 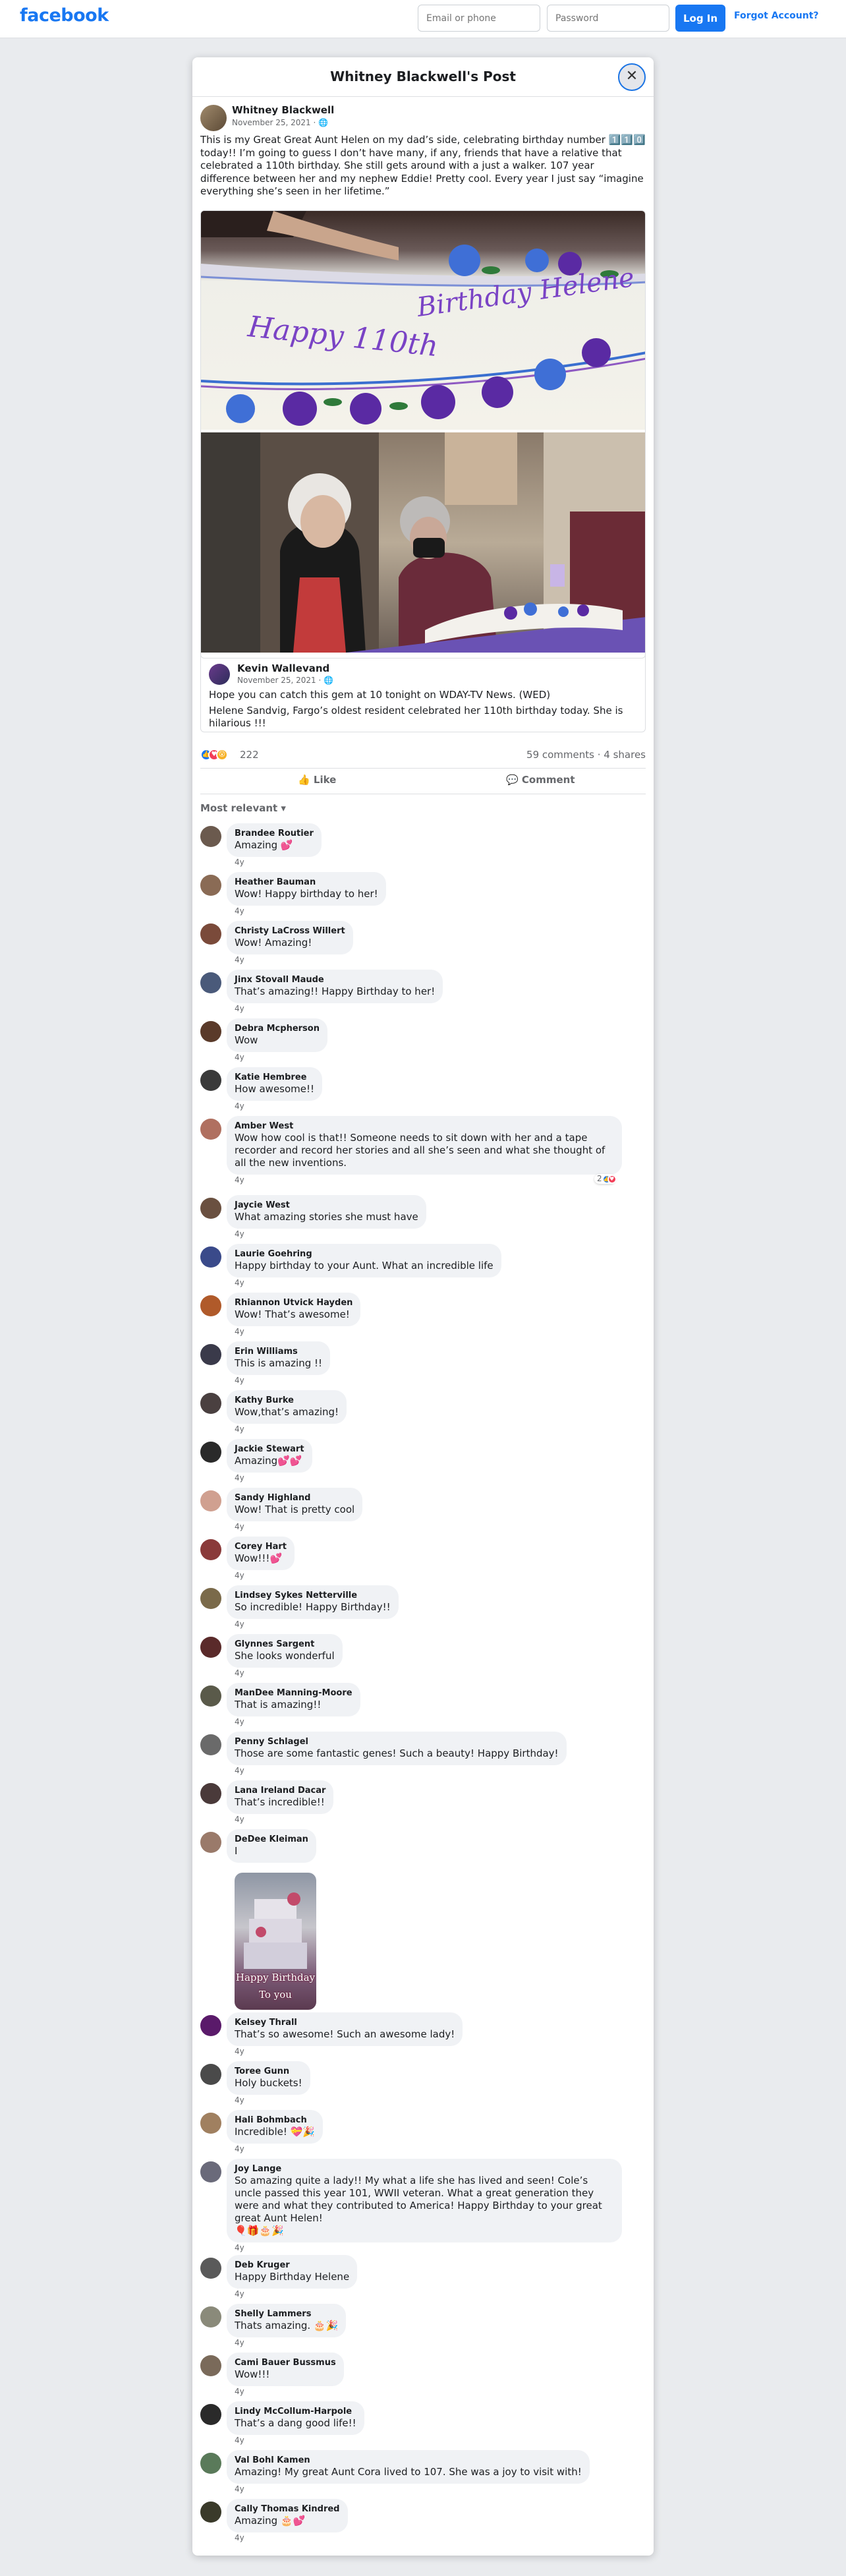 What do you see at coordinates (283, 668) in the screenshot?
I see `shared-author-name: Kevin Wallevand` at bounding box center [283, 668].